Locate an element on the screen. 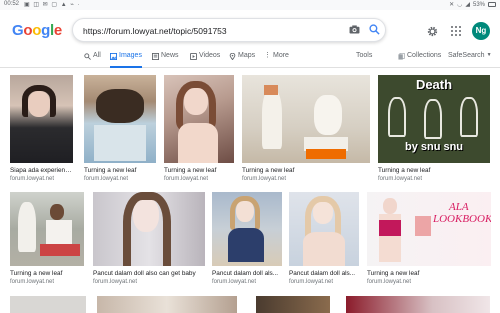 The width and height of the screenshot is (500, 313). battery-icon is located at coordinates (492, 4).